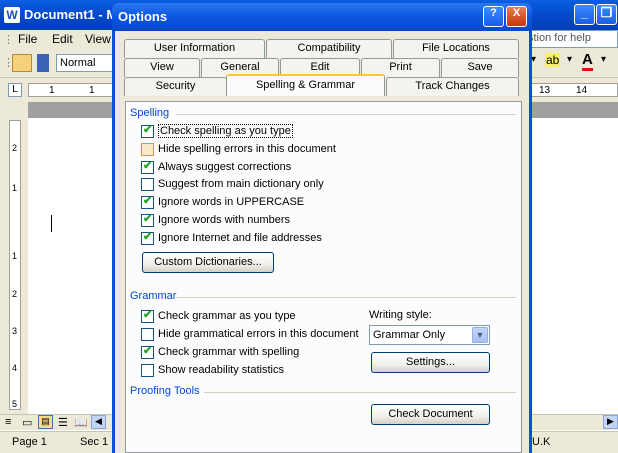  I want to click on tab-file-locations: File Locations, so click(456, 48).